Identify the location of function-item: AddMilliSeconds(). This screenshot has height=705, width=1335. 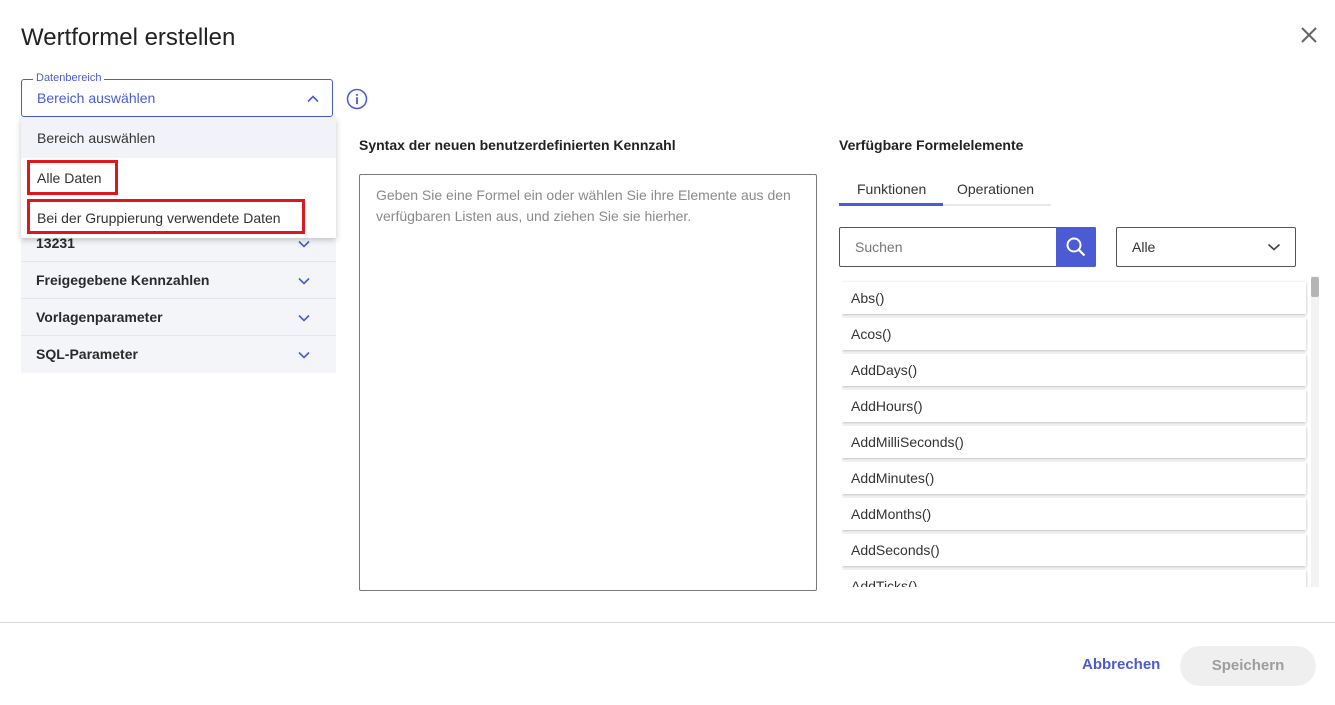
(1074, 442).